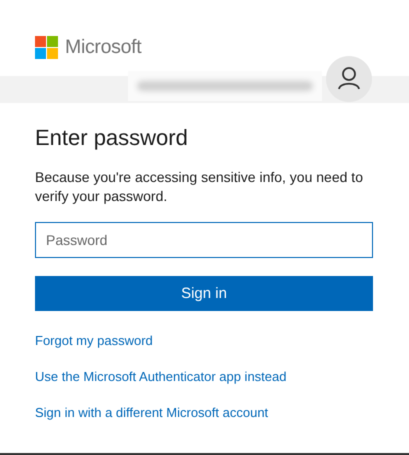 The image size is (409, 455). I want to click on windows-logo-icon, so click(46, 47).